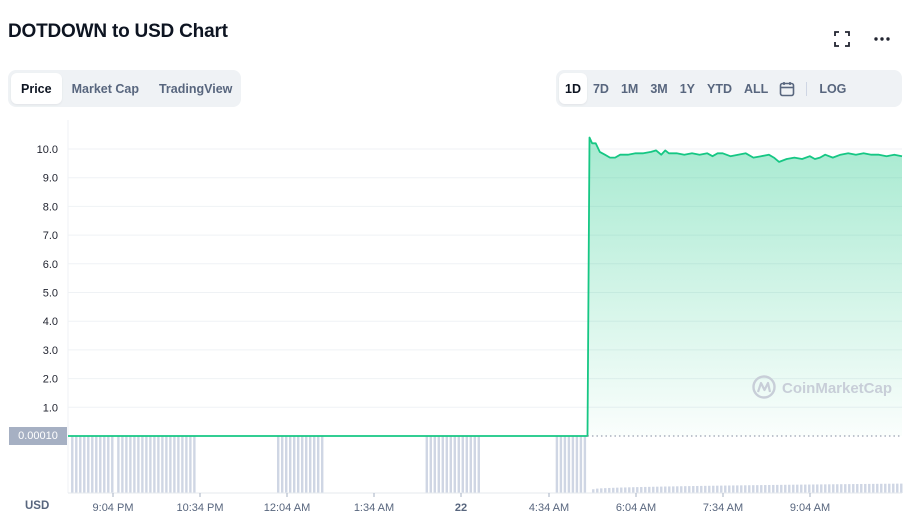 This screenshot has width=922, height=525. I want to click on range-ytd: YTD, so click(719, 88).